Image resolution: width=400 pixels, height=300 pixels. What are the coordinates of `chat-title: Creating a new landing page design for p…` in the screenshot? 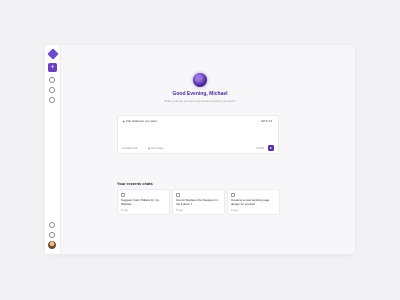 It's located at (250, 202).